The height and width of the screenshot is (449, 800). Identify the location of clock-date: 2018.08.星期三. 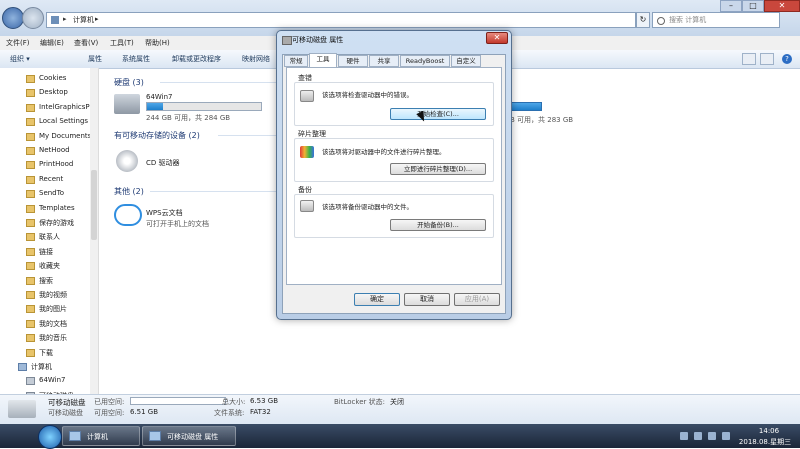
(765, 442).